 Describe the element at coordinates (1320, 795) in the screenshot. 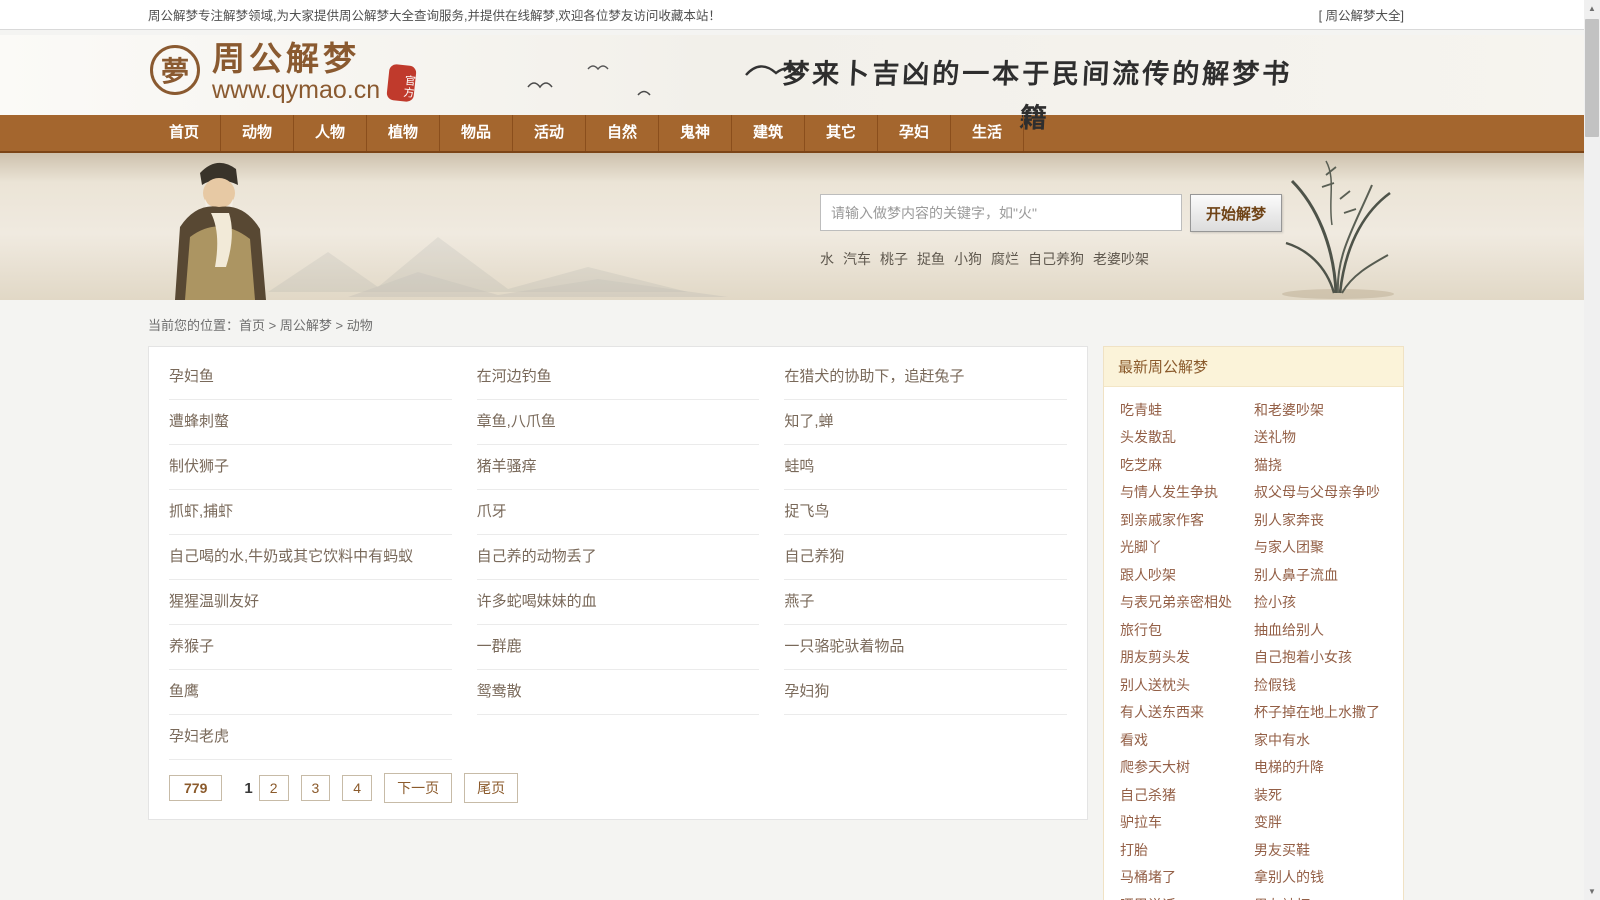

I see `sidebar-dream-link: 装死` at that location.